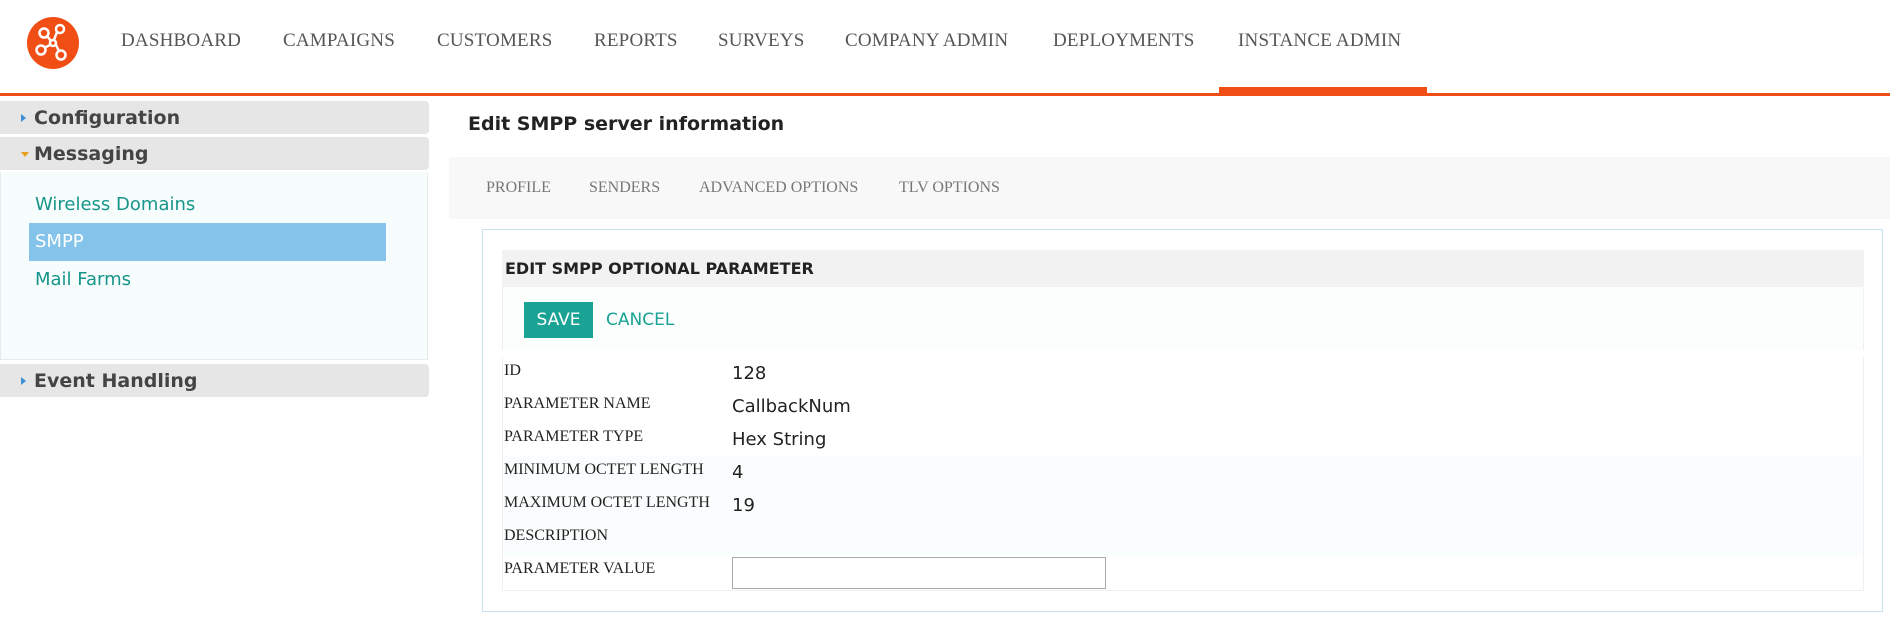  What do you see at coordinates (181, 41) in the screenshot?
I see `nav-dashboard: DASHBOARD` at bounding box center [181, 41].